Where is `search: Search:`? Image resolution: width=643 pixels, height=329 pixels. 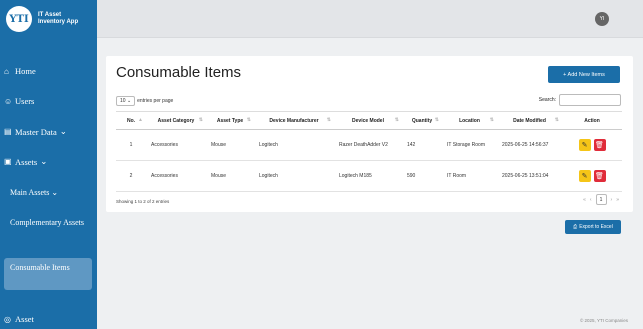 search: Search: is located at coordinates (580, 100).